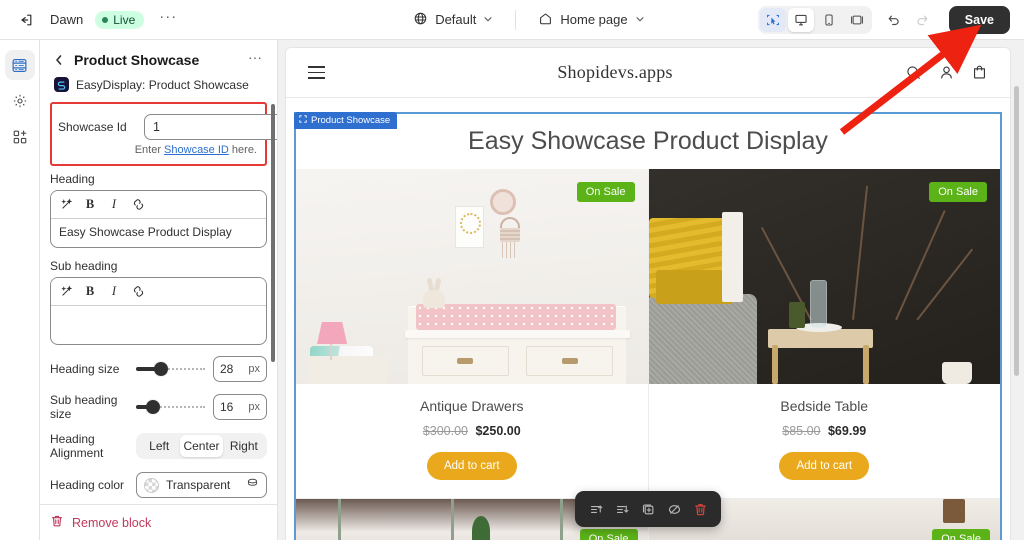 The height and width of the screenshot is (540, 1024). What do you see at coordinates (516, 19) in the screenshot?
I see `toolbar-divider` at bounding box center [516, 19].